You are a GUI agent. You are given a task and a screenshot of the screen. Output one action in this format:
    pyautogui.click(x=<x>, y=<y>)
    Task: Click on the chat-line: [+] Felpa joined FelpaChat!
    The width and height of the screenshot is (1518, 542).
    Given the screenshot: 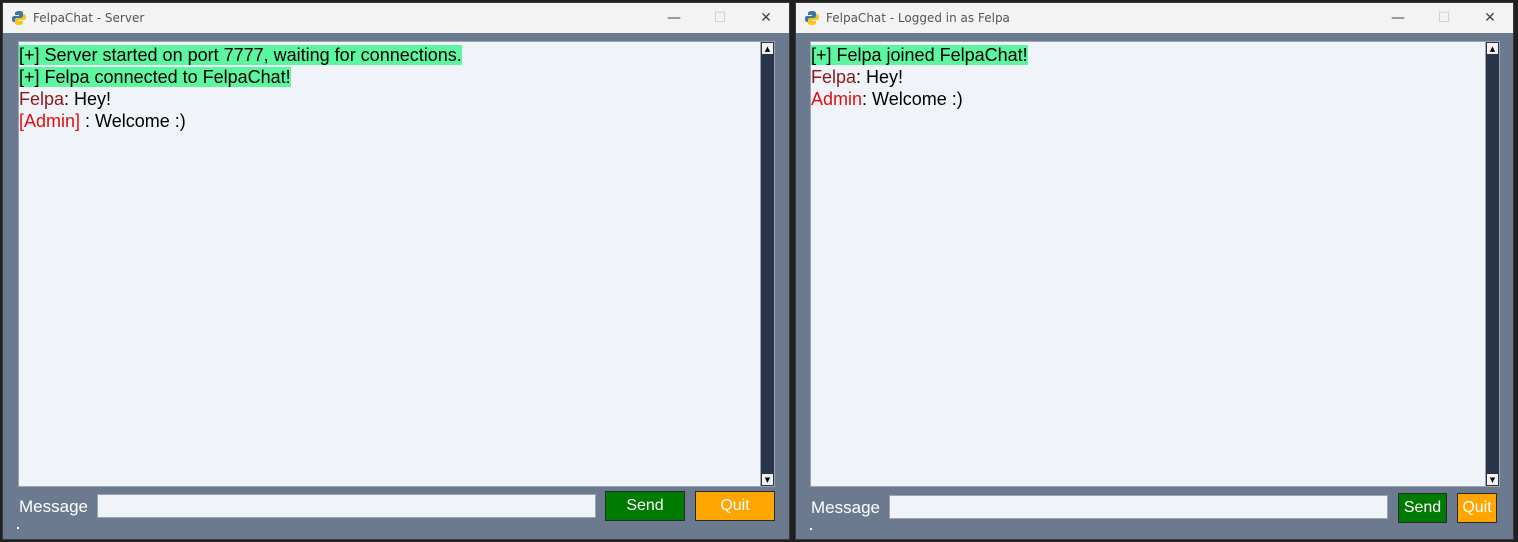 What is the action you would take?
    pyautogui.click(x=1148, y=55)
    